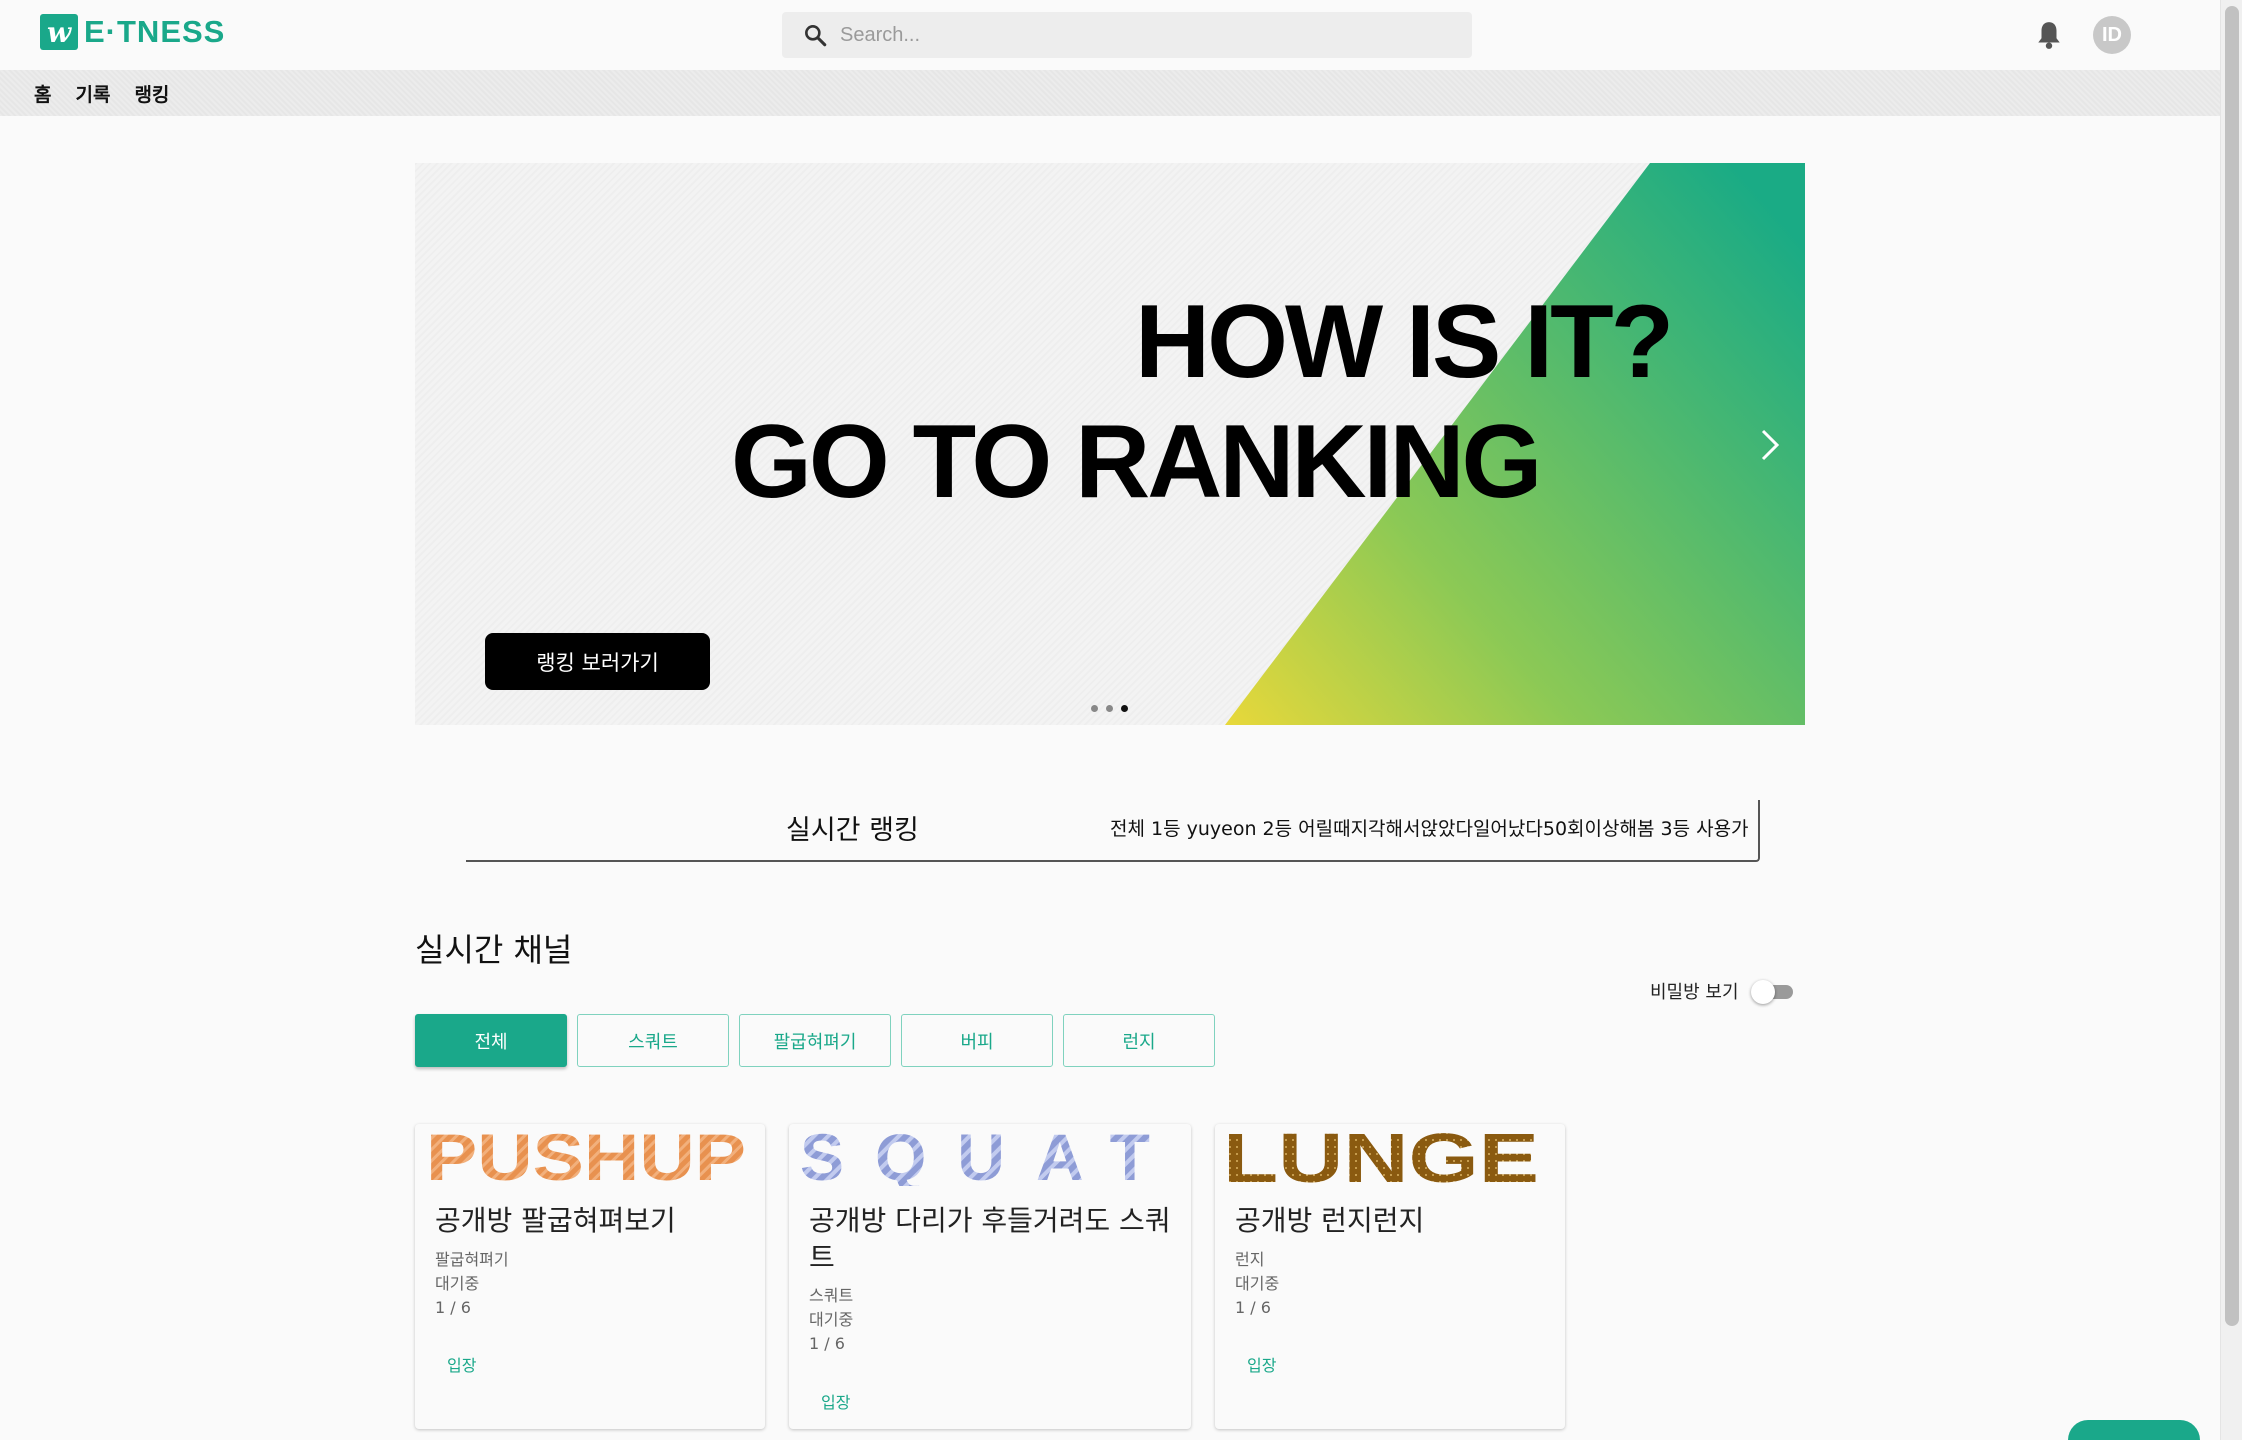 The width and height of the screenshot is (2242, 1440). I want to click on logo-mark: w, so click(59, 32).